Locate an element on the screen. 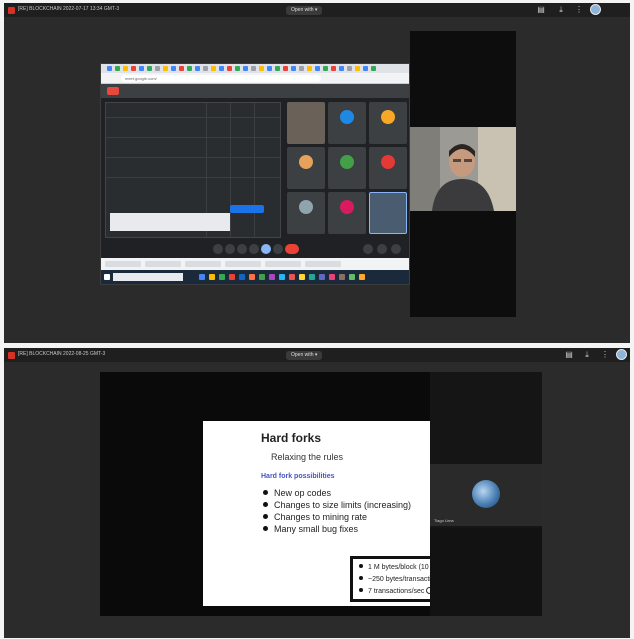  meet-controls is located at coordinates (255, 249).